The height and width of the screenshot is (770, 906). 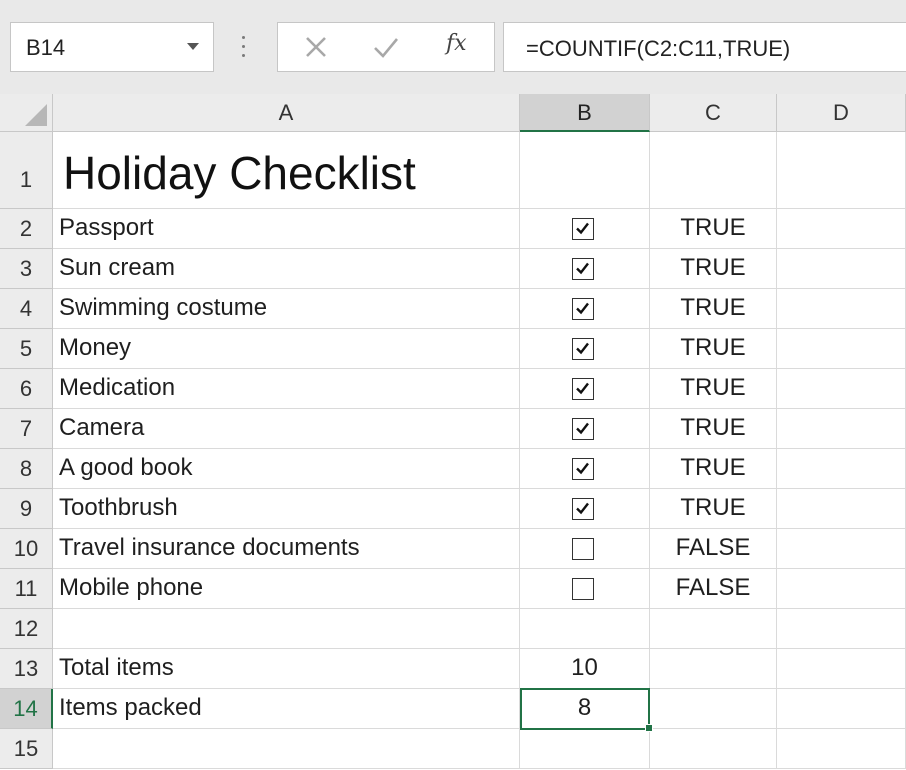 I want to click on cell-d15, so click(x=841, y=749).